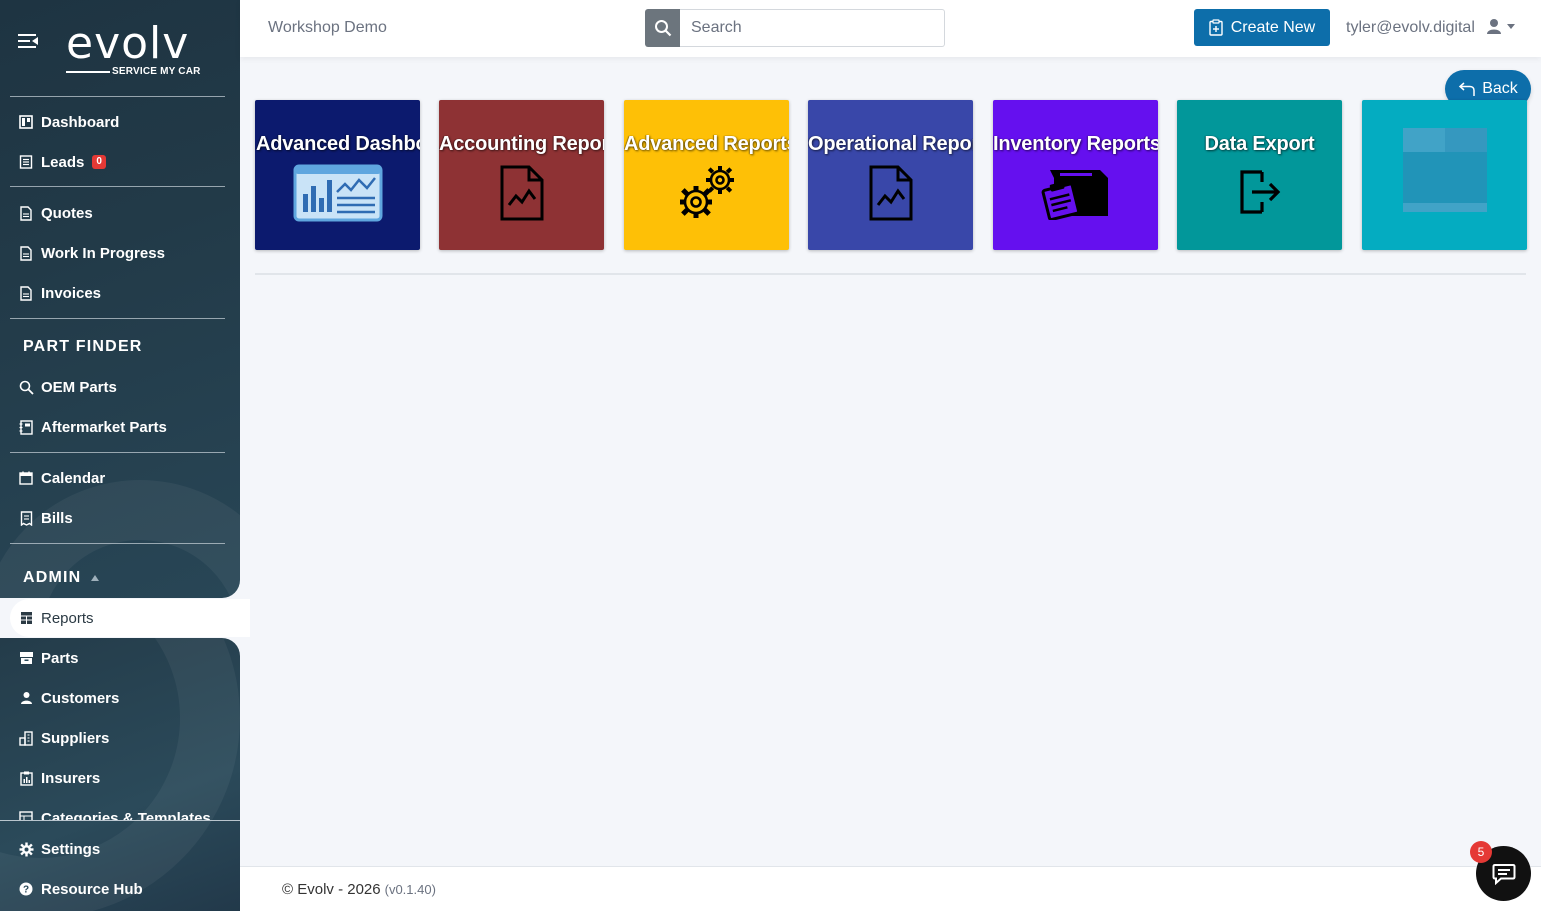  Describe the element at coordinates (26, 738) in the screenshot. I see `building-icon` at that location.